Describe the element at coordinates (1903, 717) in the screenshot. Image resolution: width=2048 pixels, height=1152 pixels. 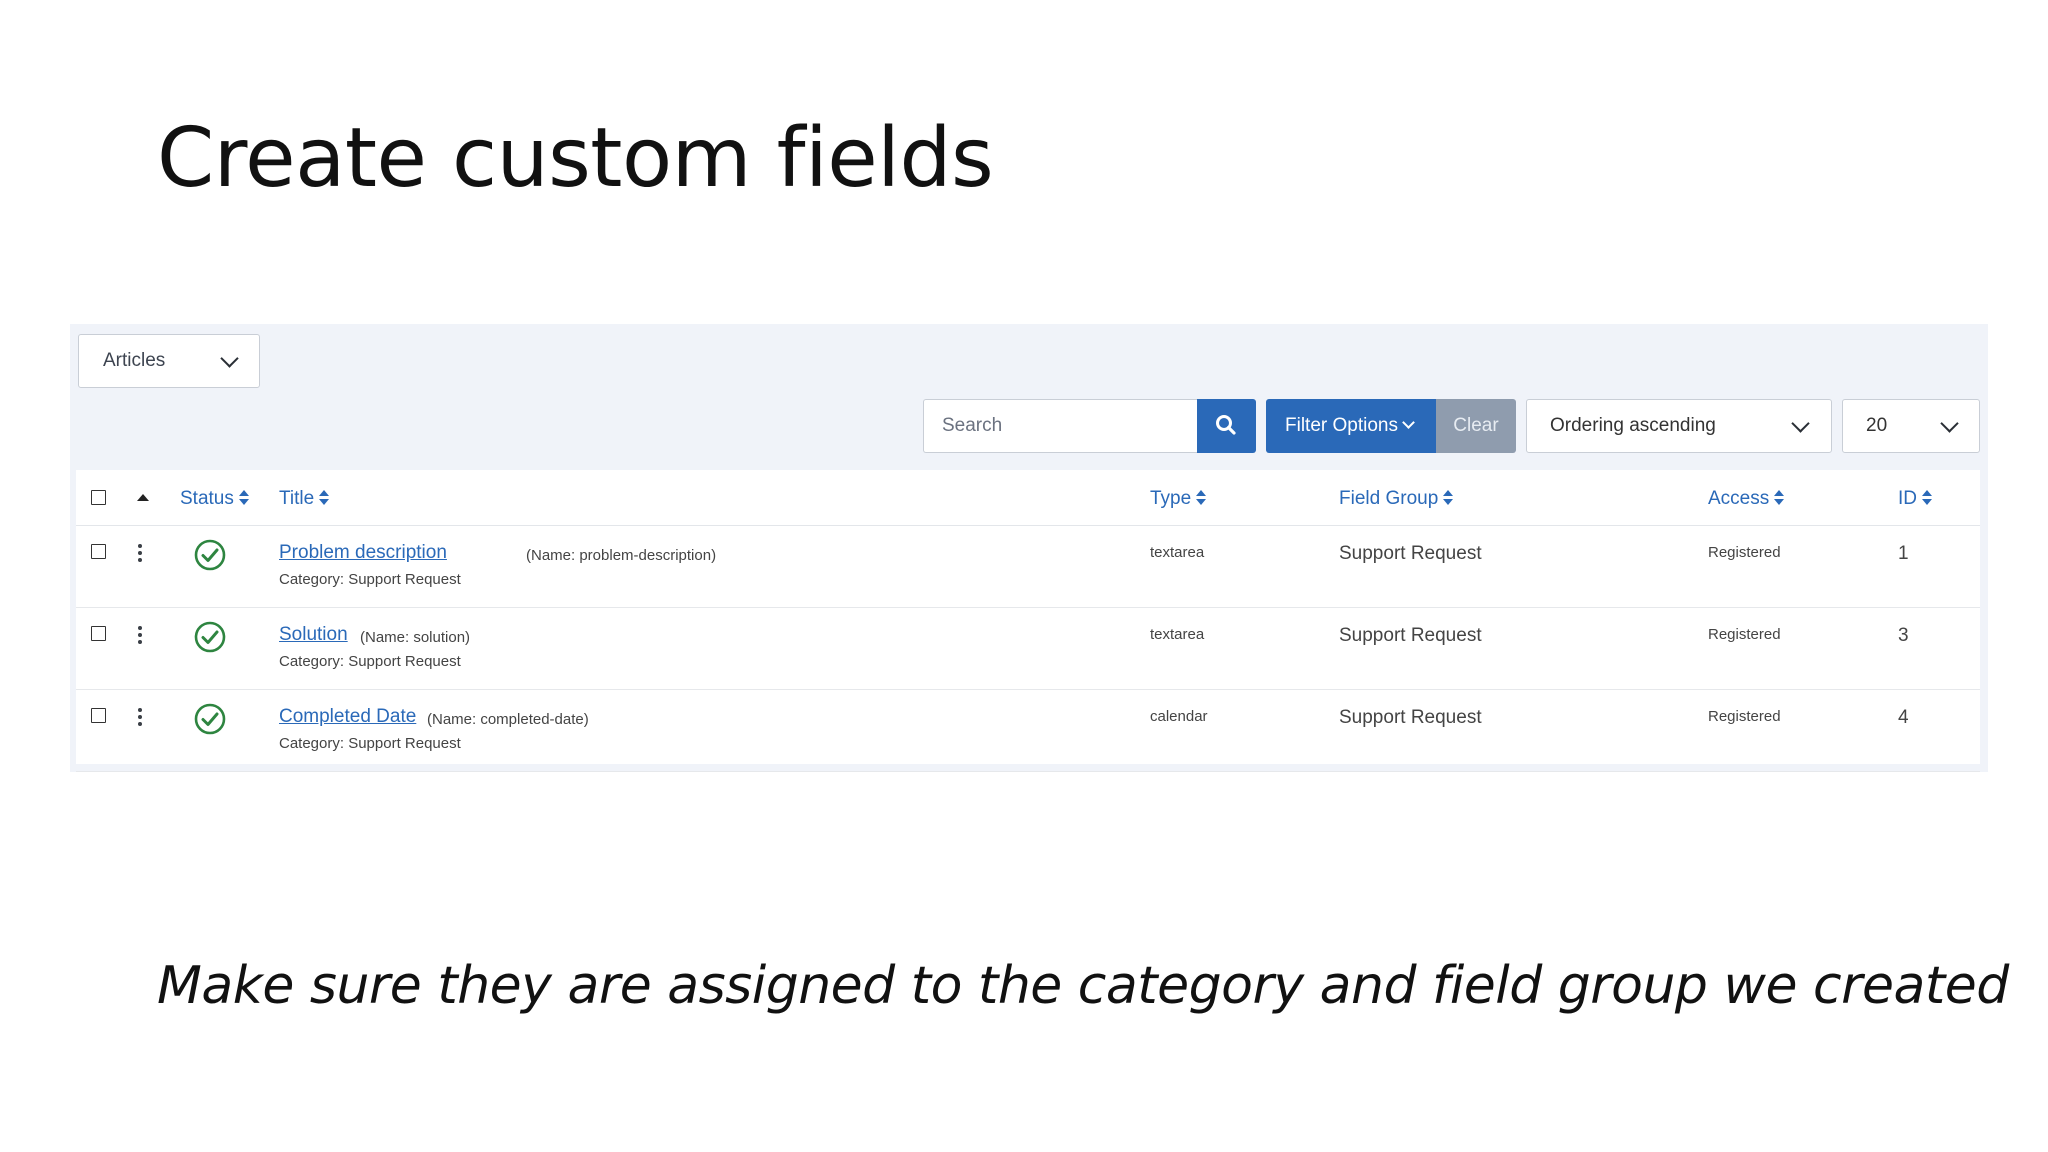
I see `field-id: 4` at that location.